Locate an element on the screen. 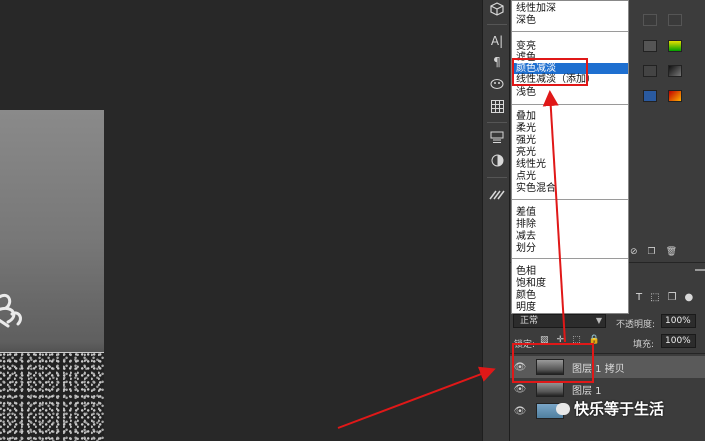  opacity-input: 100% is located at coordinates (678, 321).